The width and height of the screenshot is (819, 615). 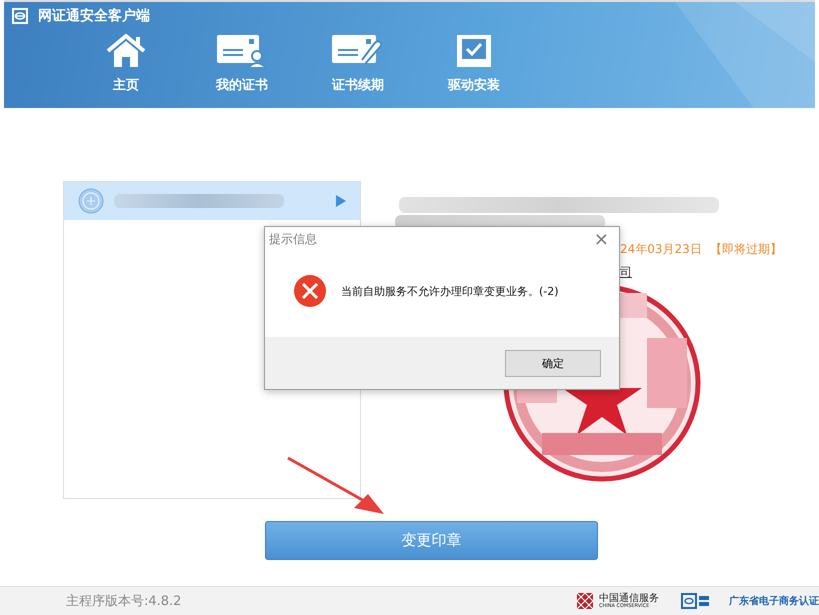 What do you see at coordinates (358, 64) in the screenshot?
I see `nav-button: 证书续期` at bounding box center [358, 64].